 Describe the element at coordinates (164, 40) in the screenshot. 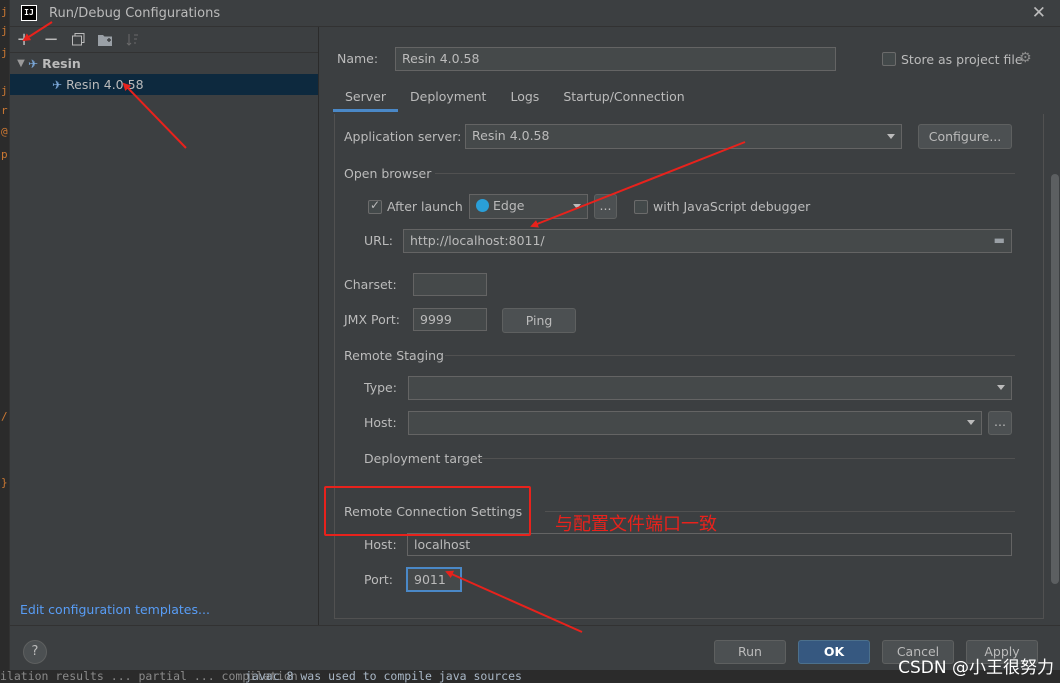

I see `tree-toolbar: + −` at that location.